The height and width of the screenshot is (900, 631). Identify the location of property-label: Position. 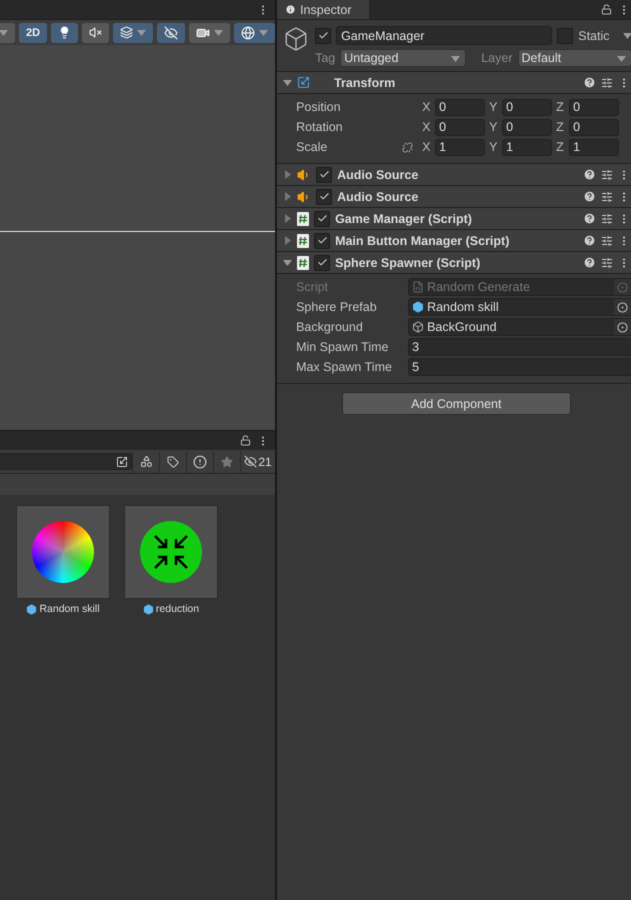
(319, 107).